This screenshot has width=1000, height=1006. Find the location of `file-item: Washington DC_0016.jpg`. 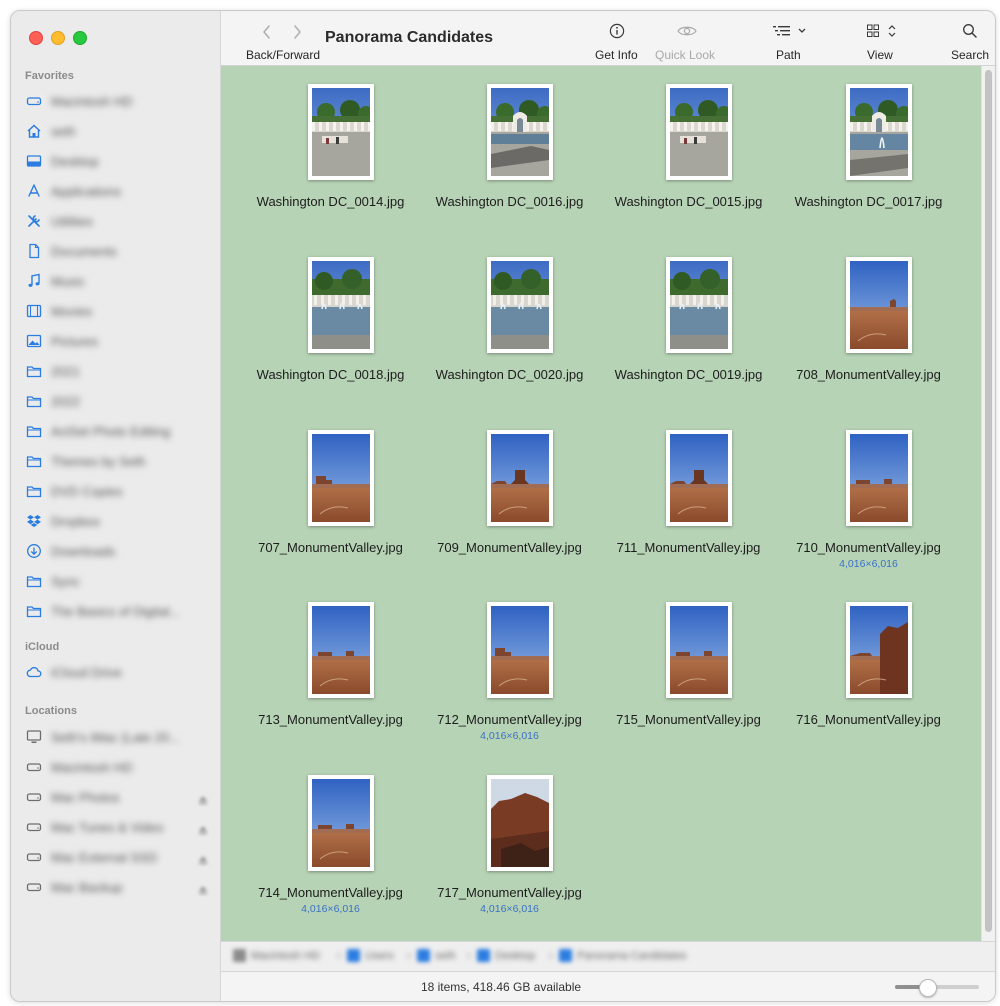

file-item: Washington DC_0016.jpg is located at coordinates (509, 152).